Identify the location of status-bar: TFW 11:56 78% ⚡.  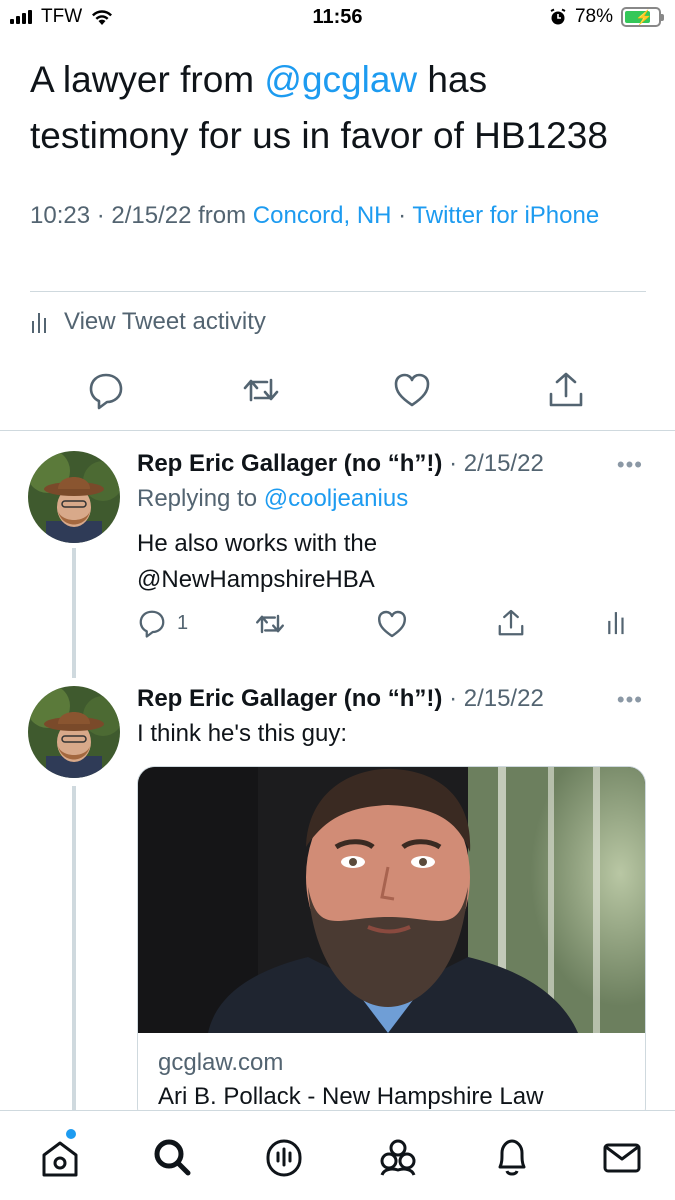
(337, 18).